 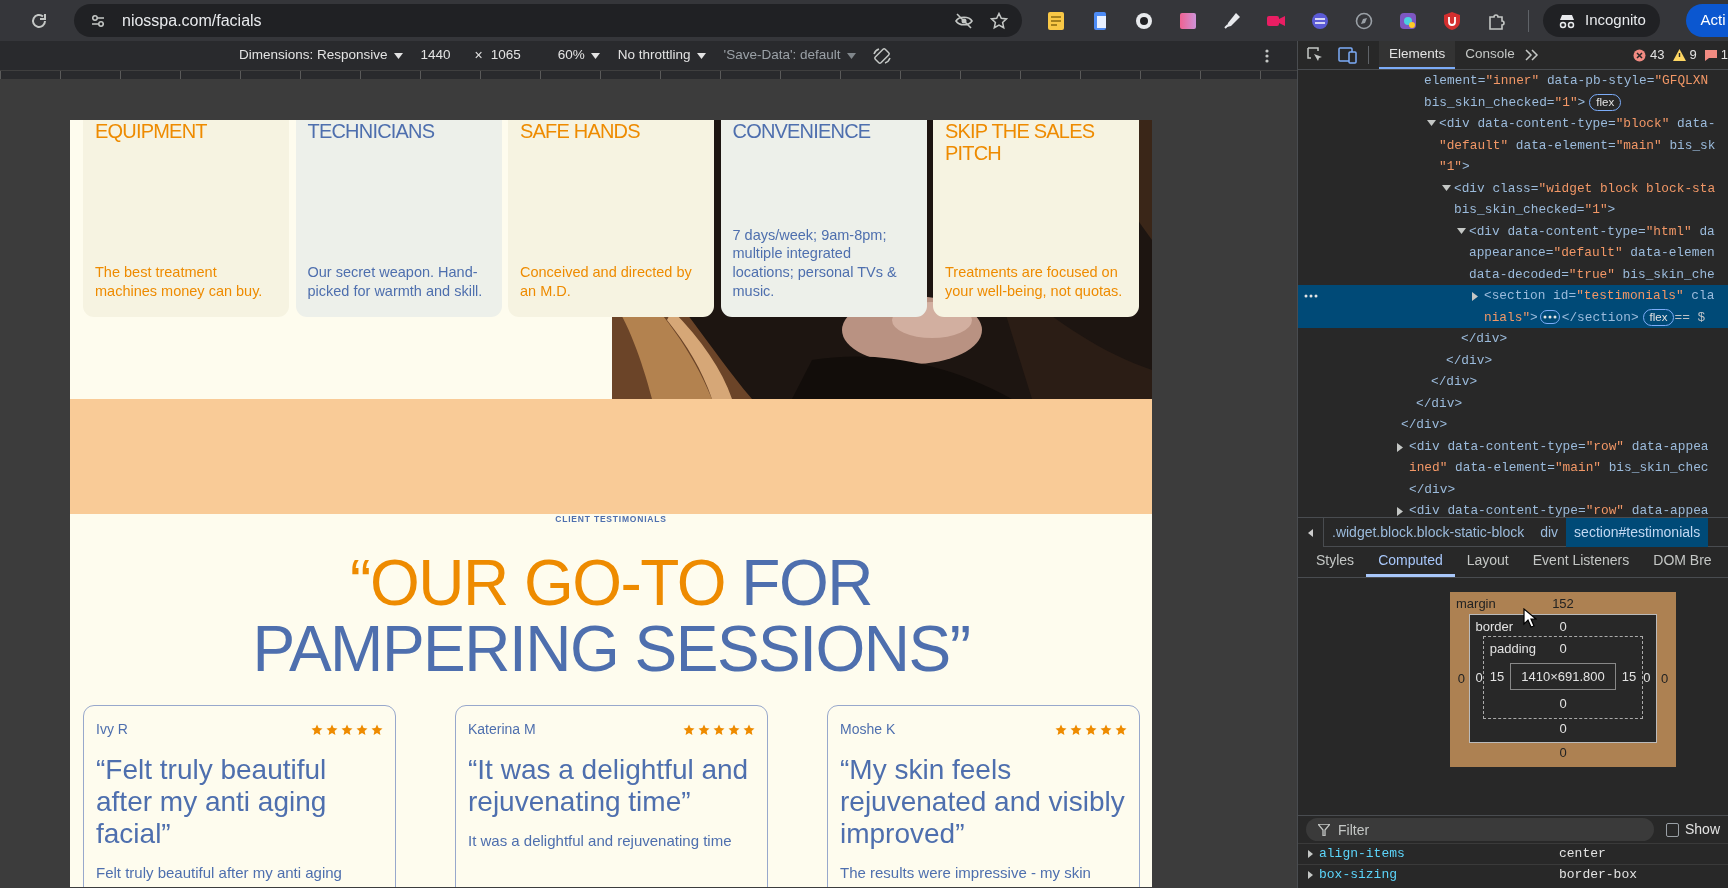 What do you see at coordinates (1348, 55) in the screenshot?
I see `device-icon` at bounding box center [1348, 55].